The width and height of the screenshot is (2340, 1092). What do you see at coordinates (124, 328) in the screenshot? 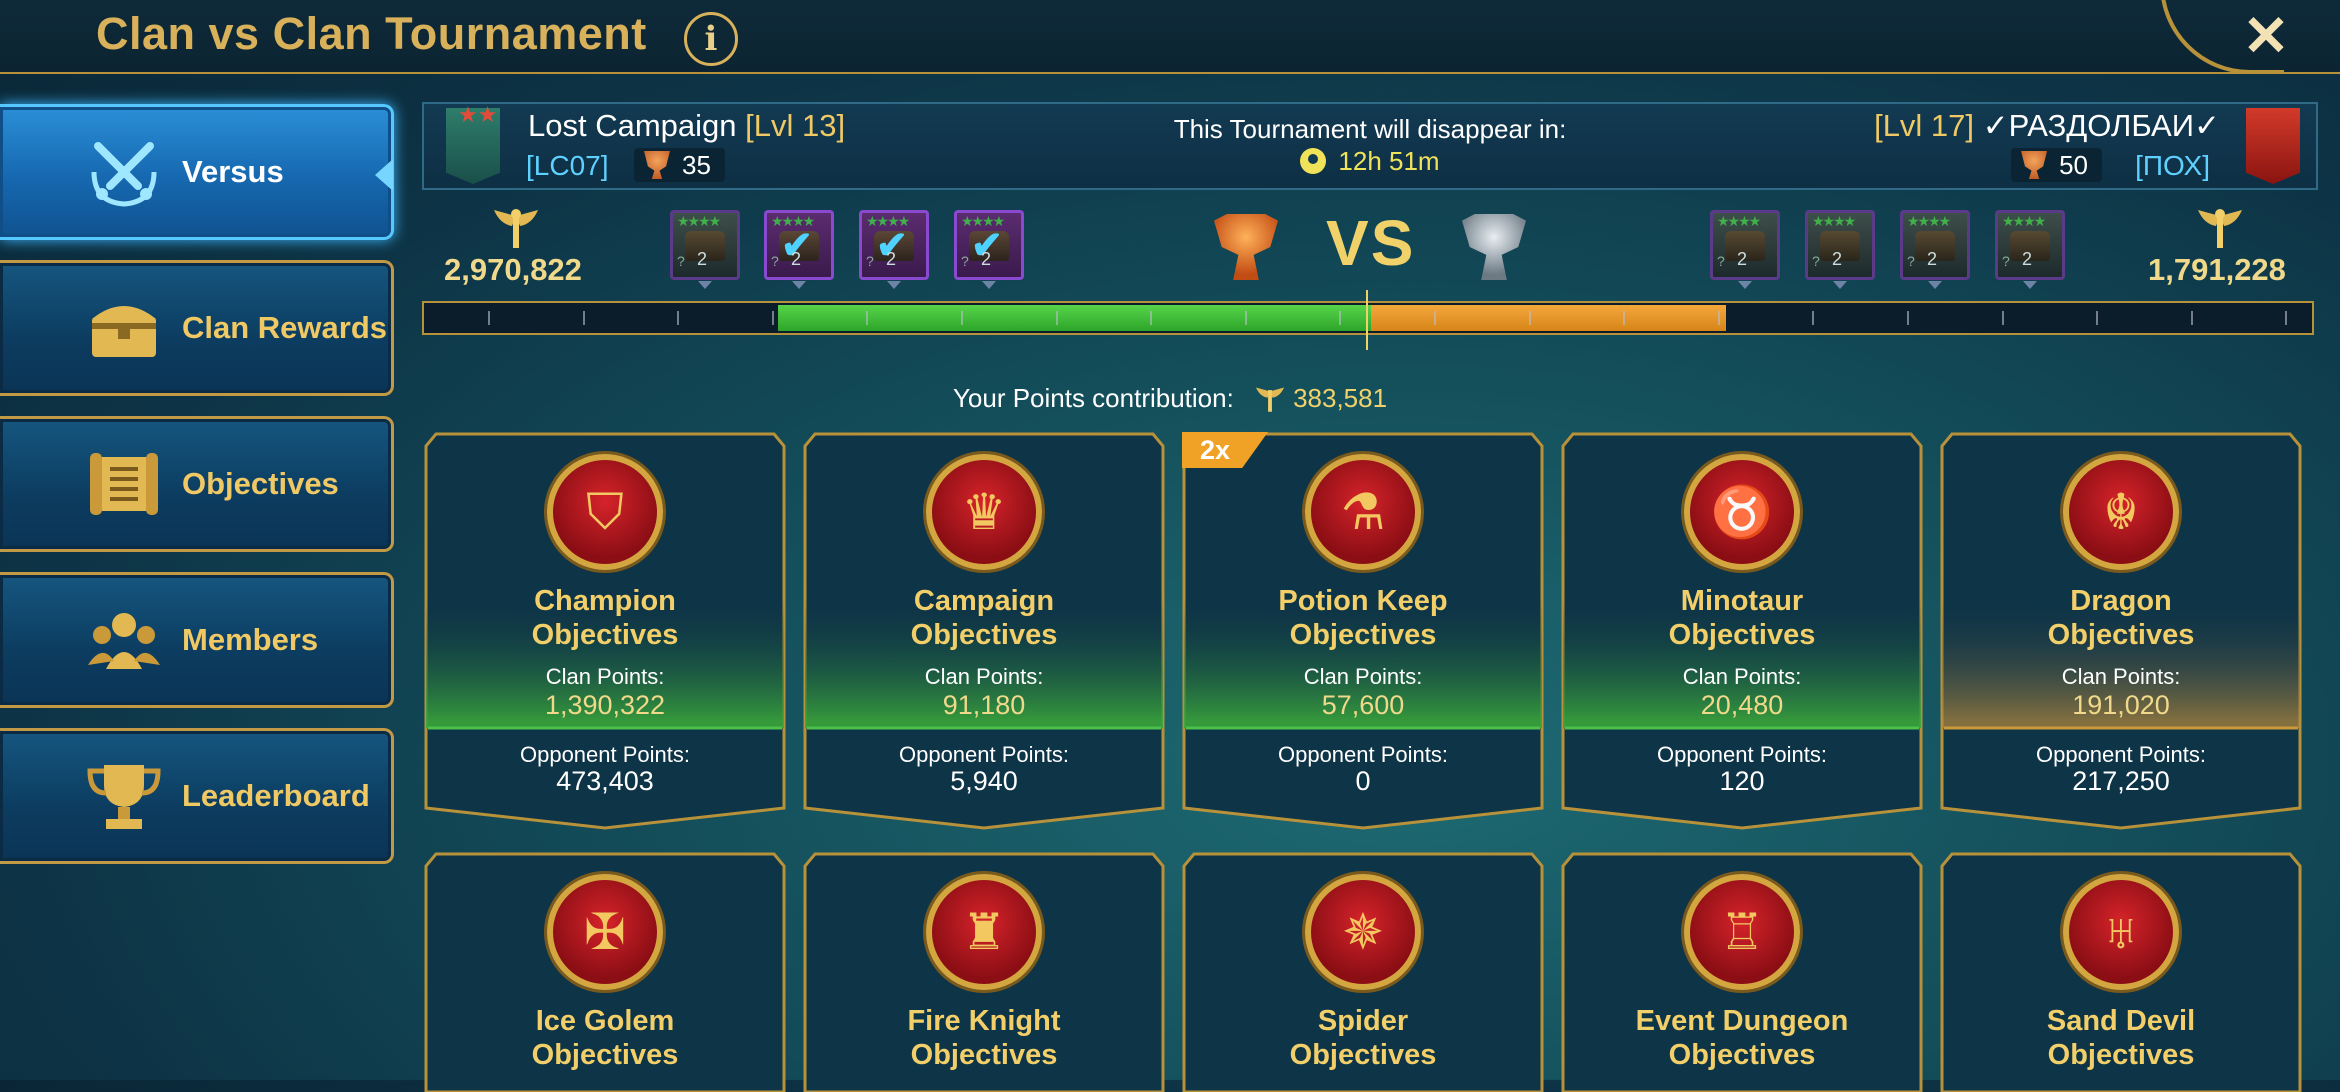
I see `treasure-chest-icon` at bounding box center [124, 328].